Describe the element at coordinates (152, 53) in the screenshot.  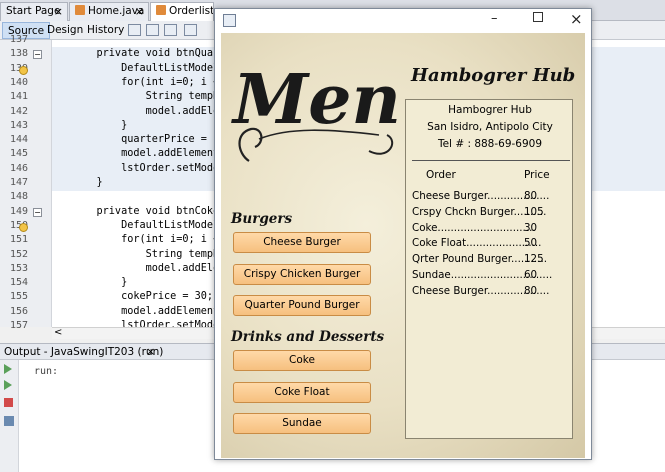
I see `code-line: private void btnQuarte` at that location.